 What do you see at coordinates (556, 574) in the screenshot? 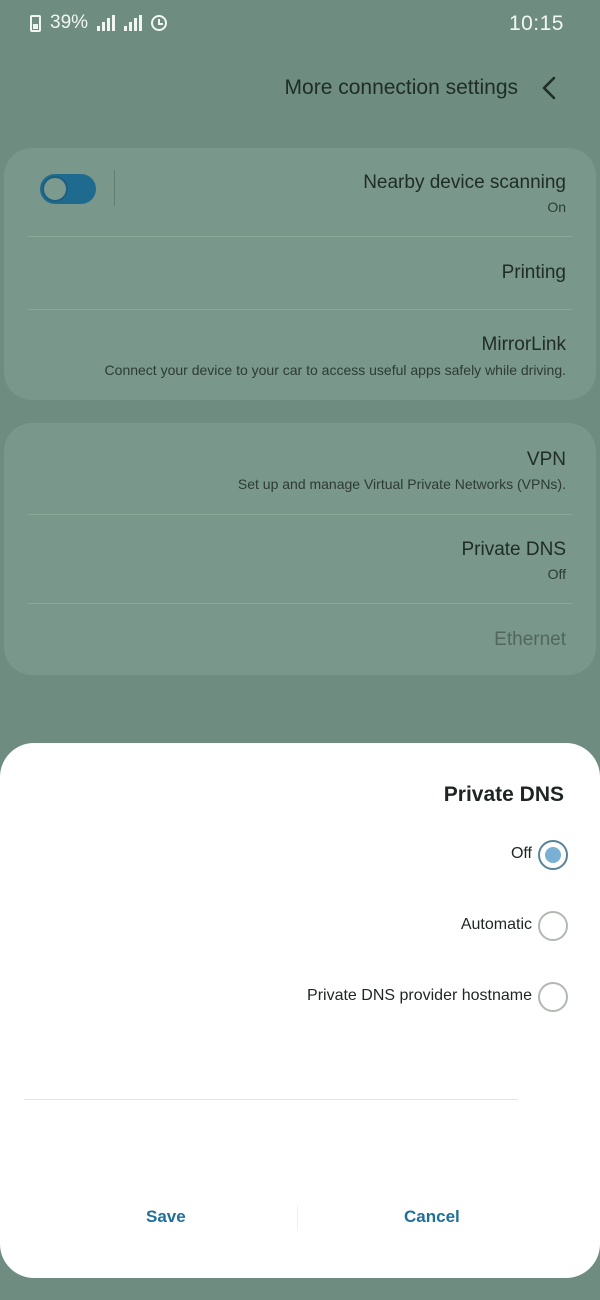
I see `row-subtitle: Off` at bounding box center [556, 574].